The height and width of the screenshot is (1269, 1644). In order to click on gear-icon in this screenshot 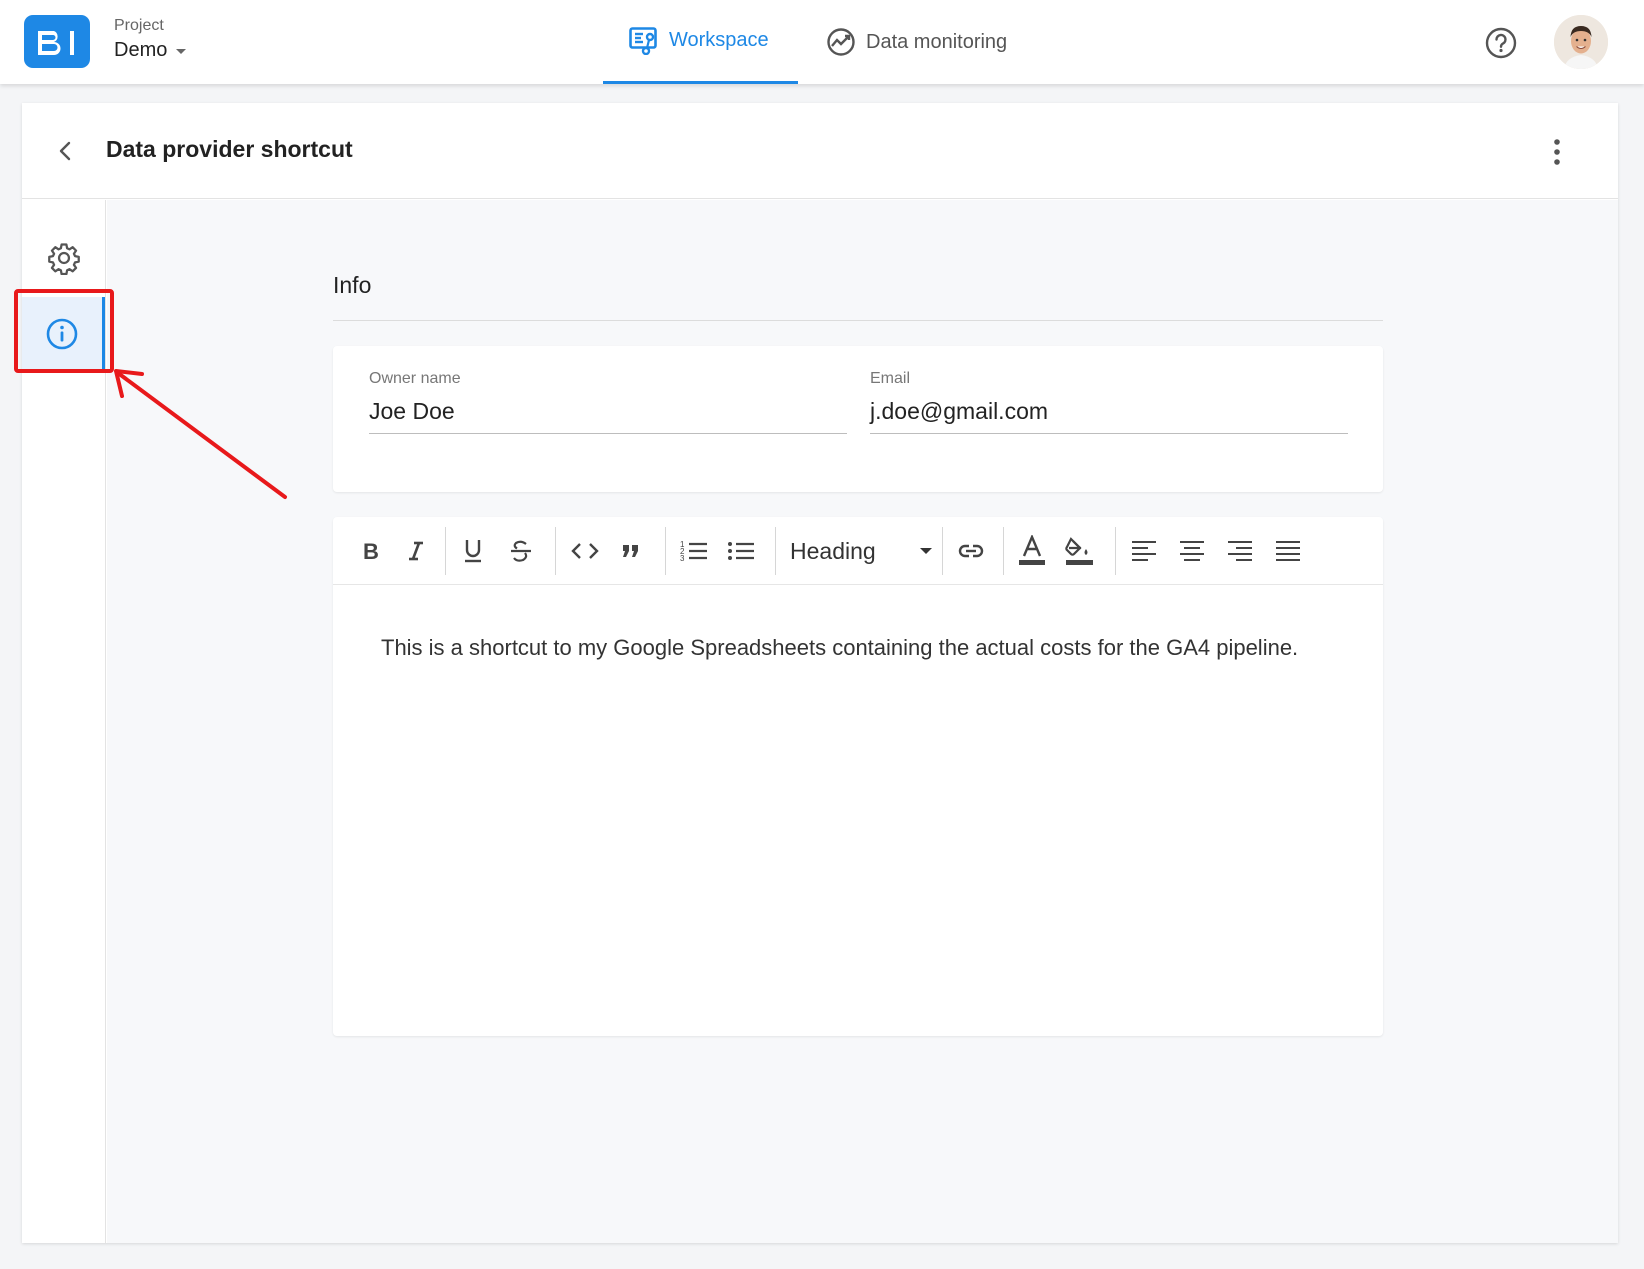, I will do `click(64, 259)`.